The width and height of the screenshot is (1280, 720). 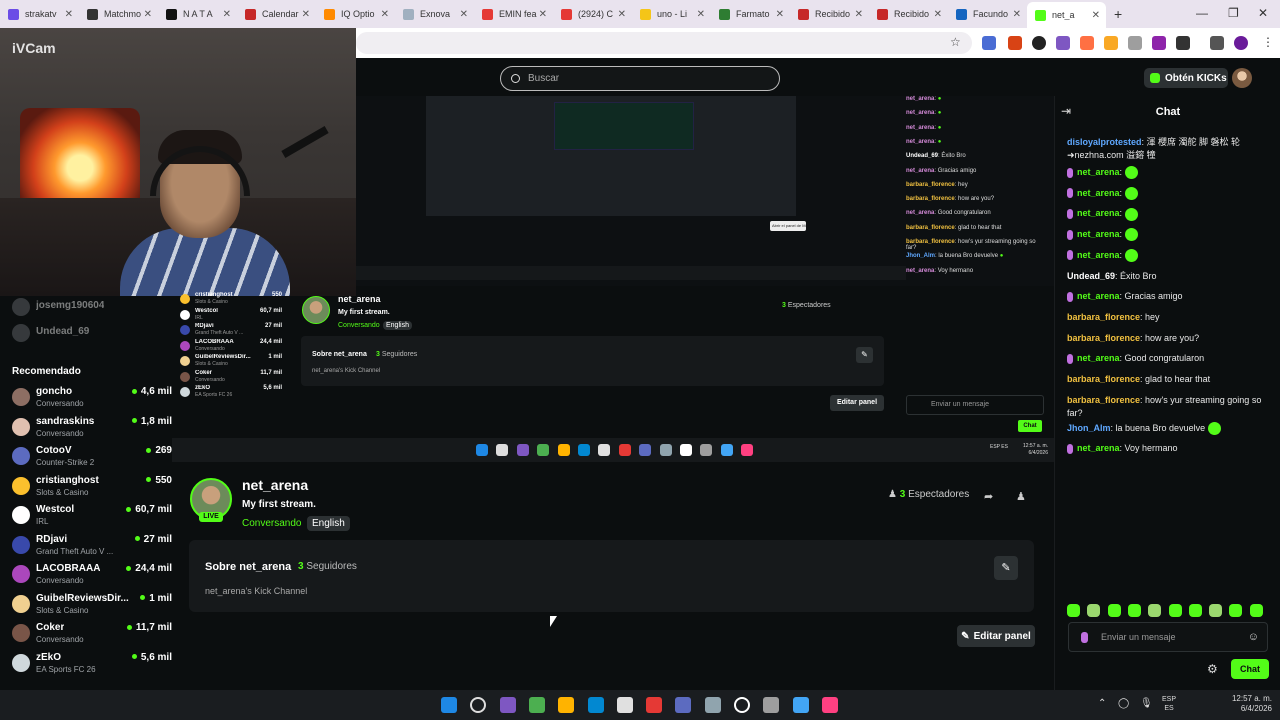 I want to click on browser-tab: net_a ✕, so click(x=1066, y=15).